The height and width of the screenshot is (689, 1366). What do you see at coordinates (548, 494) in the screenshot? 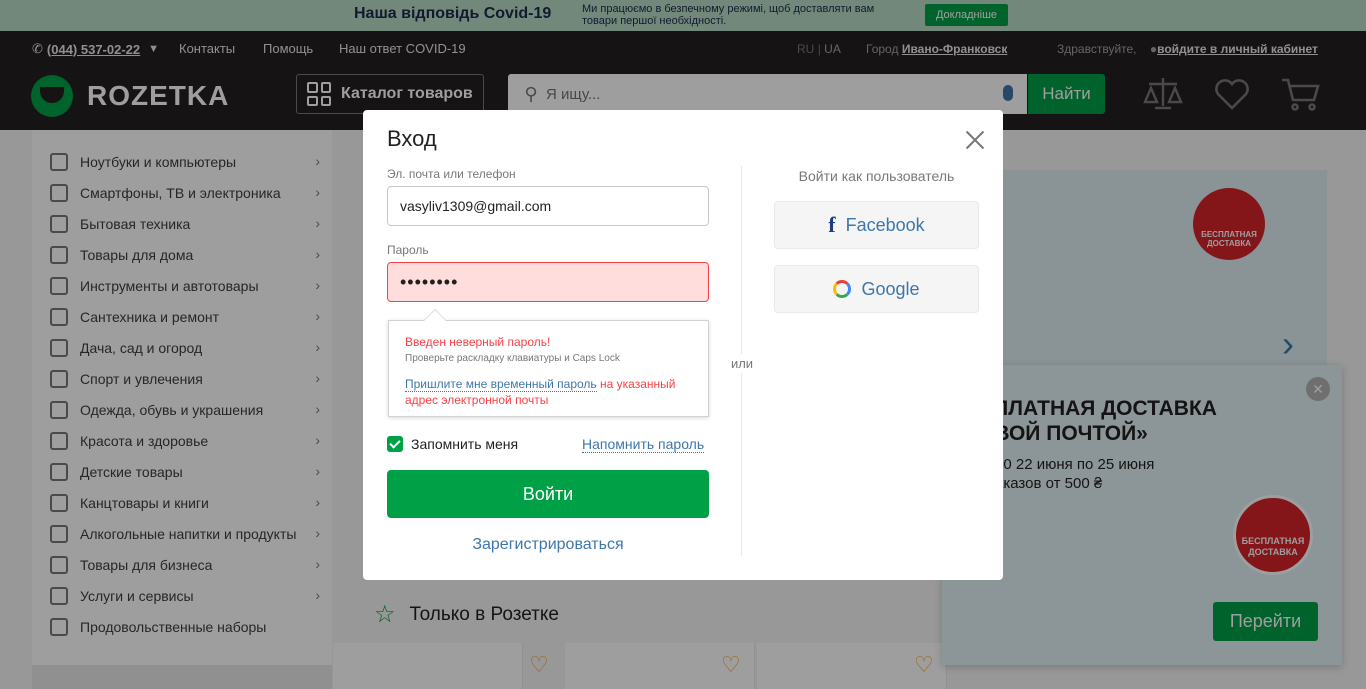
I see `login-button: Войти` at bounding box center [548, 494].